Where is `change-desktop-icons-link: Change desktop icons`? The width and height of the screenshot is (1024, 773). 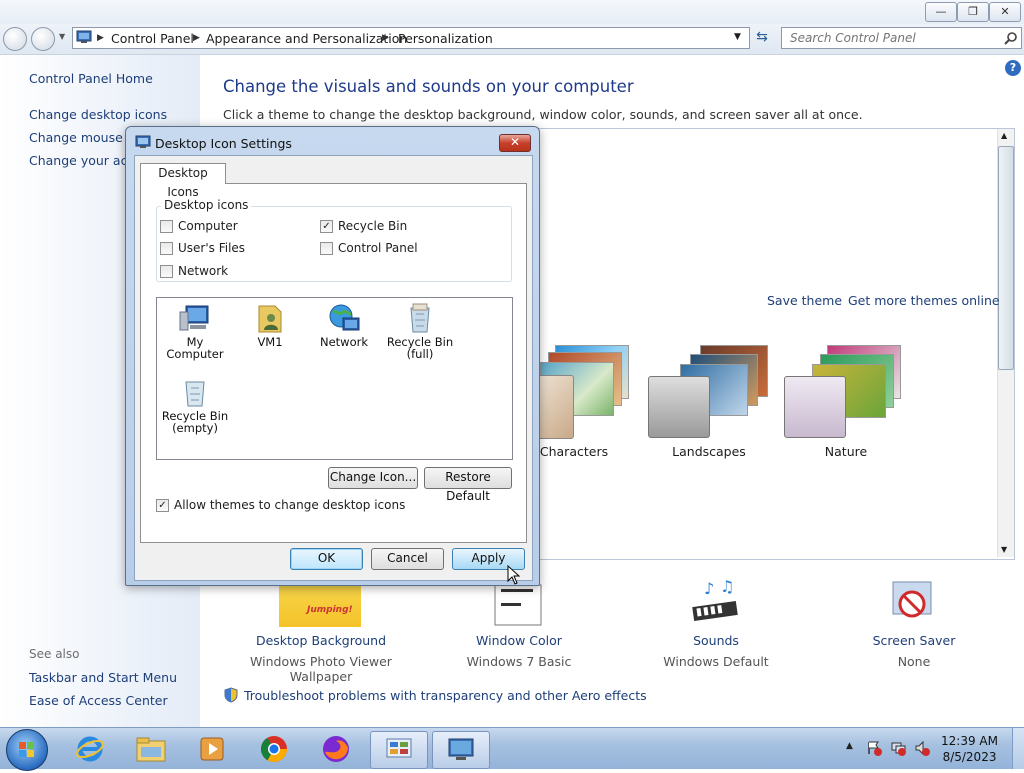
change-desktop-icons-link: Change desktop icons is located at coordinates (98, 114).